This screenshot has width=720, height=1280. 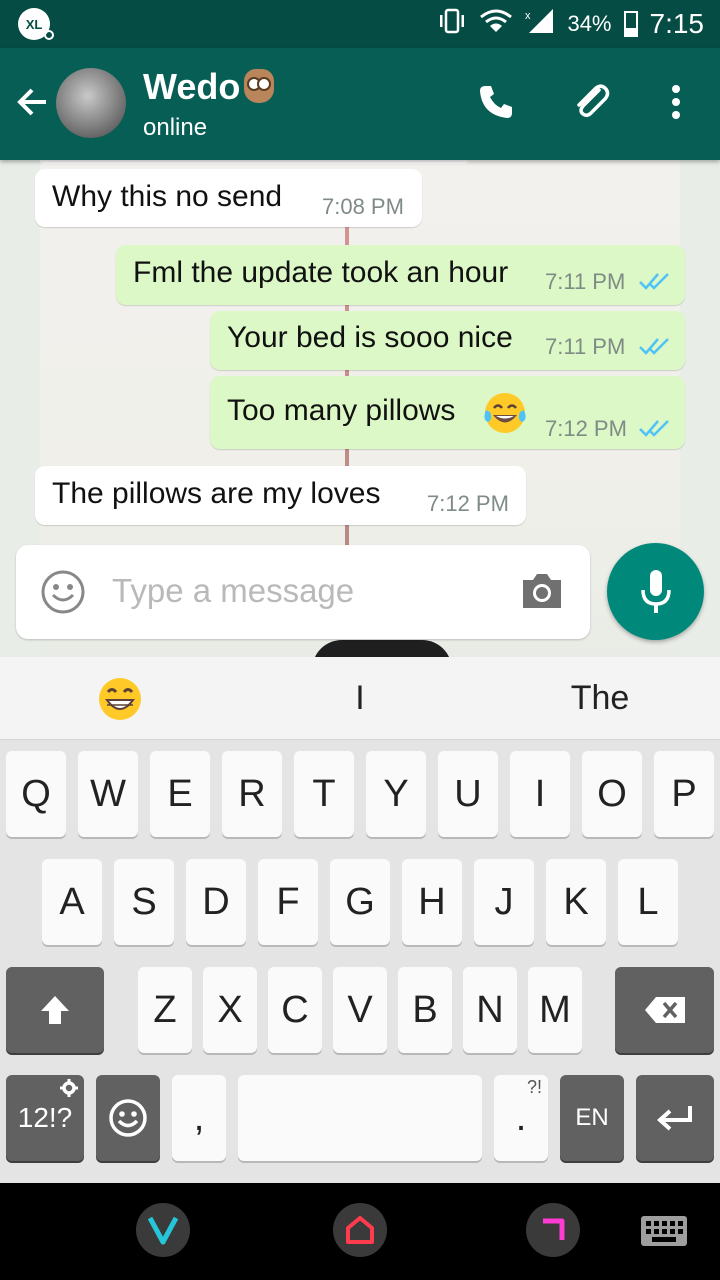 I want to click on key-o: O, so click(x=612, y=794).